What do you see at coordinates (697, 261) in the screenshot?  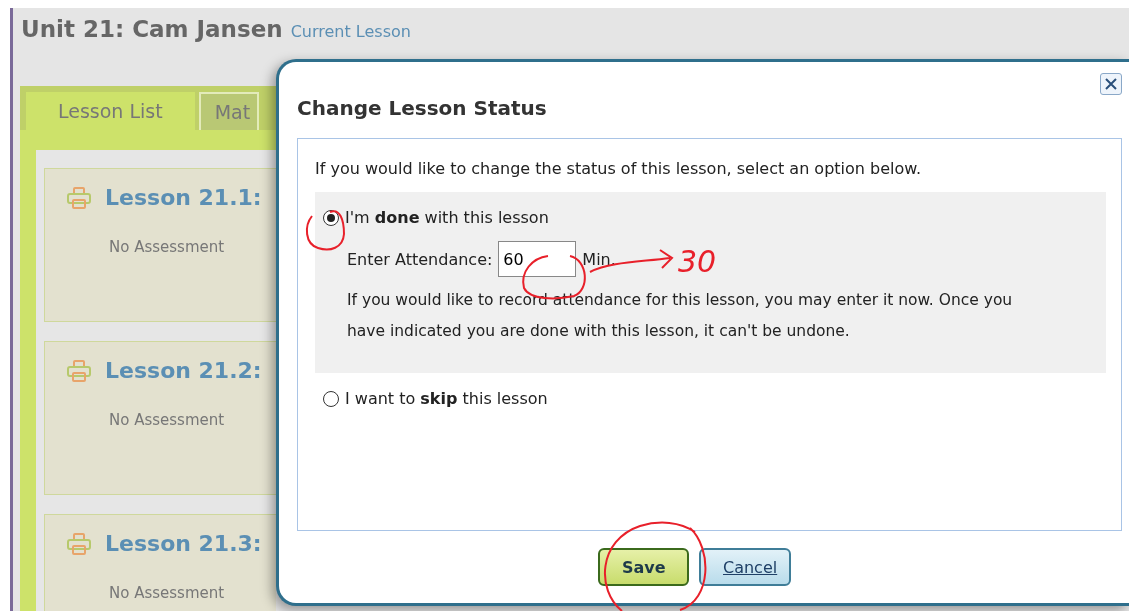 I see `handwritten-note: 30` at bounding box center [697, 261].